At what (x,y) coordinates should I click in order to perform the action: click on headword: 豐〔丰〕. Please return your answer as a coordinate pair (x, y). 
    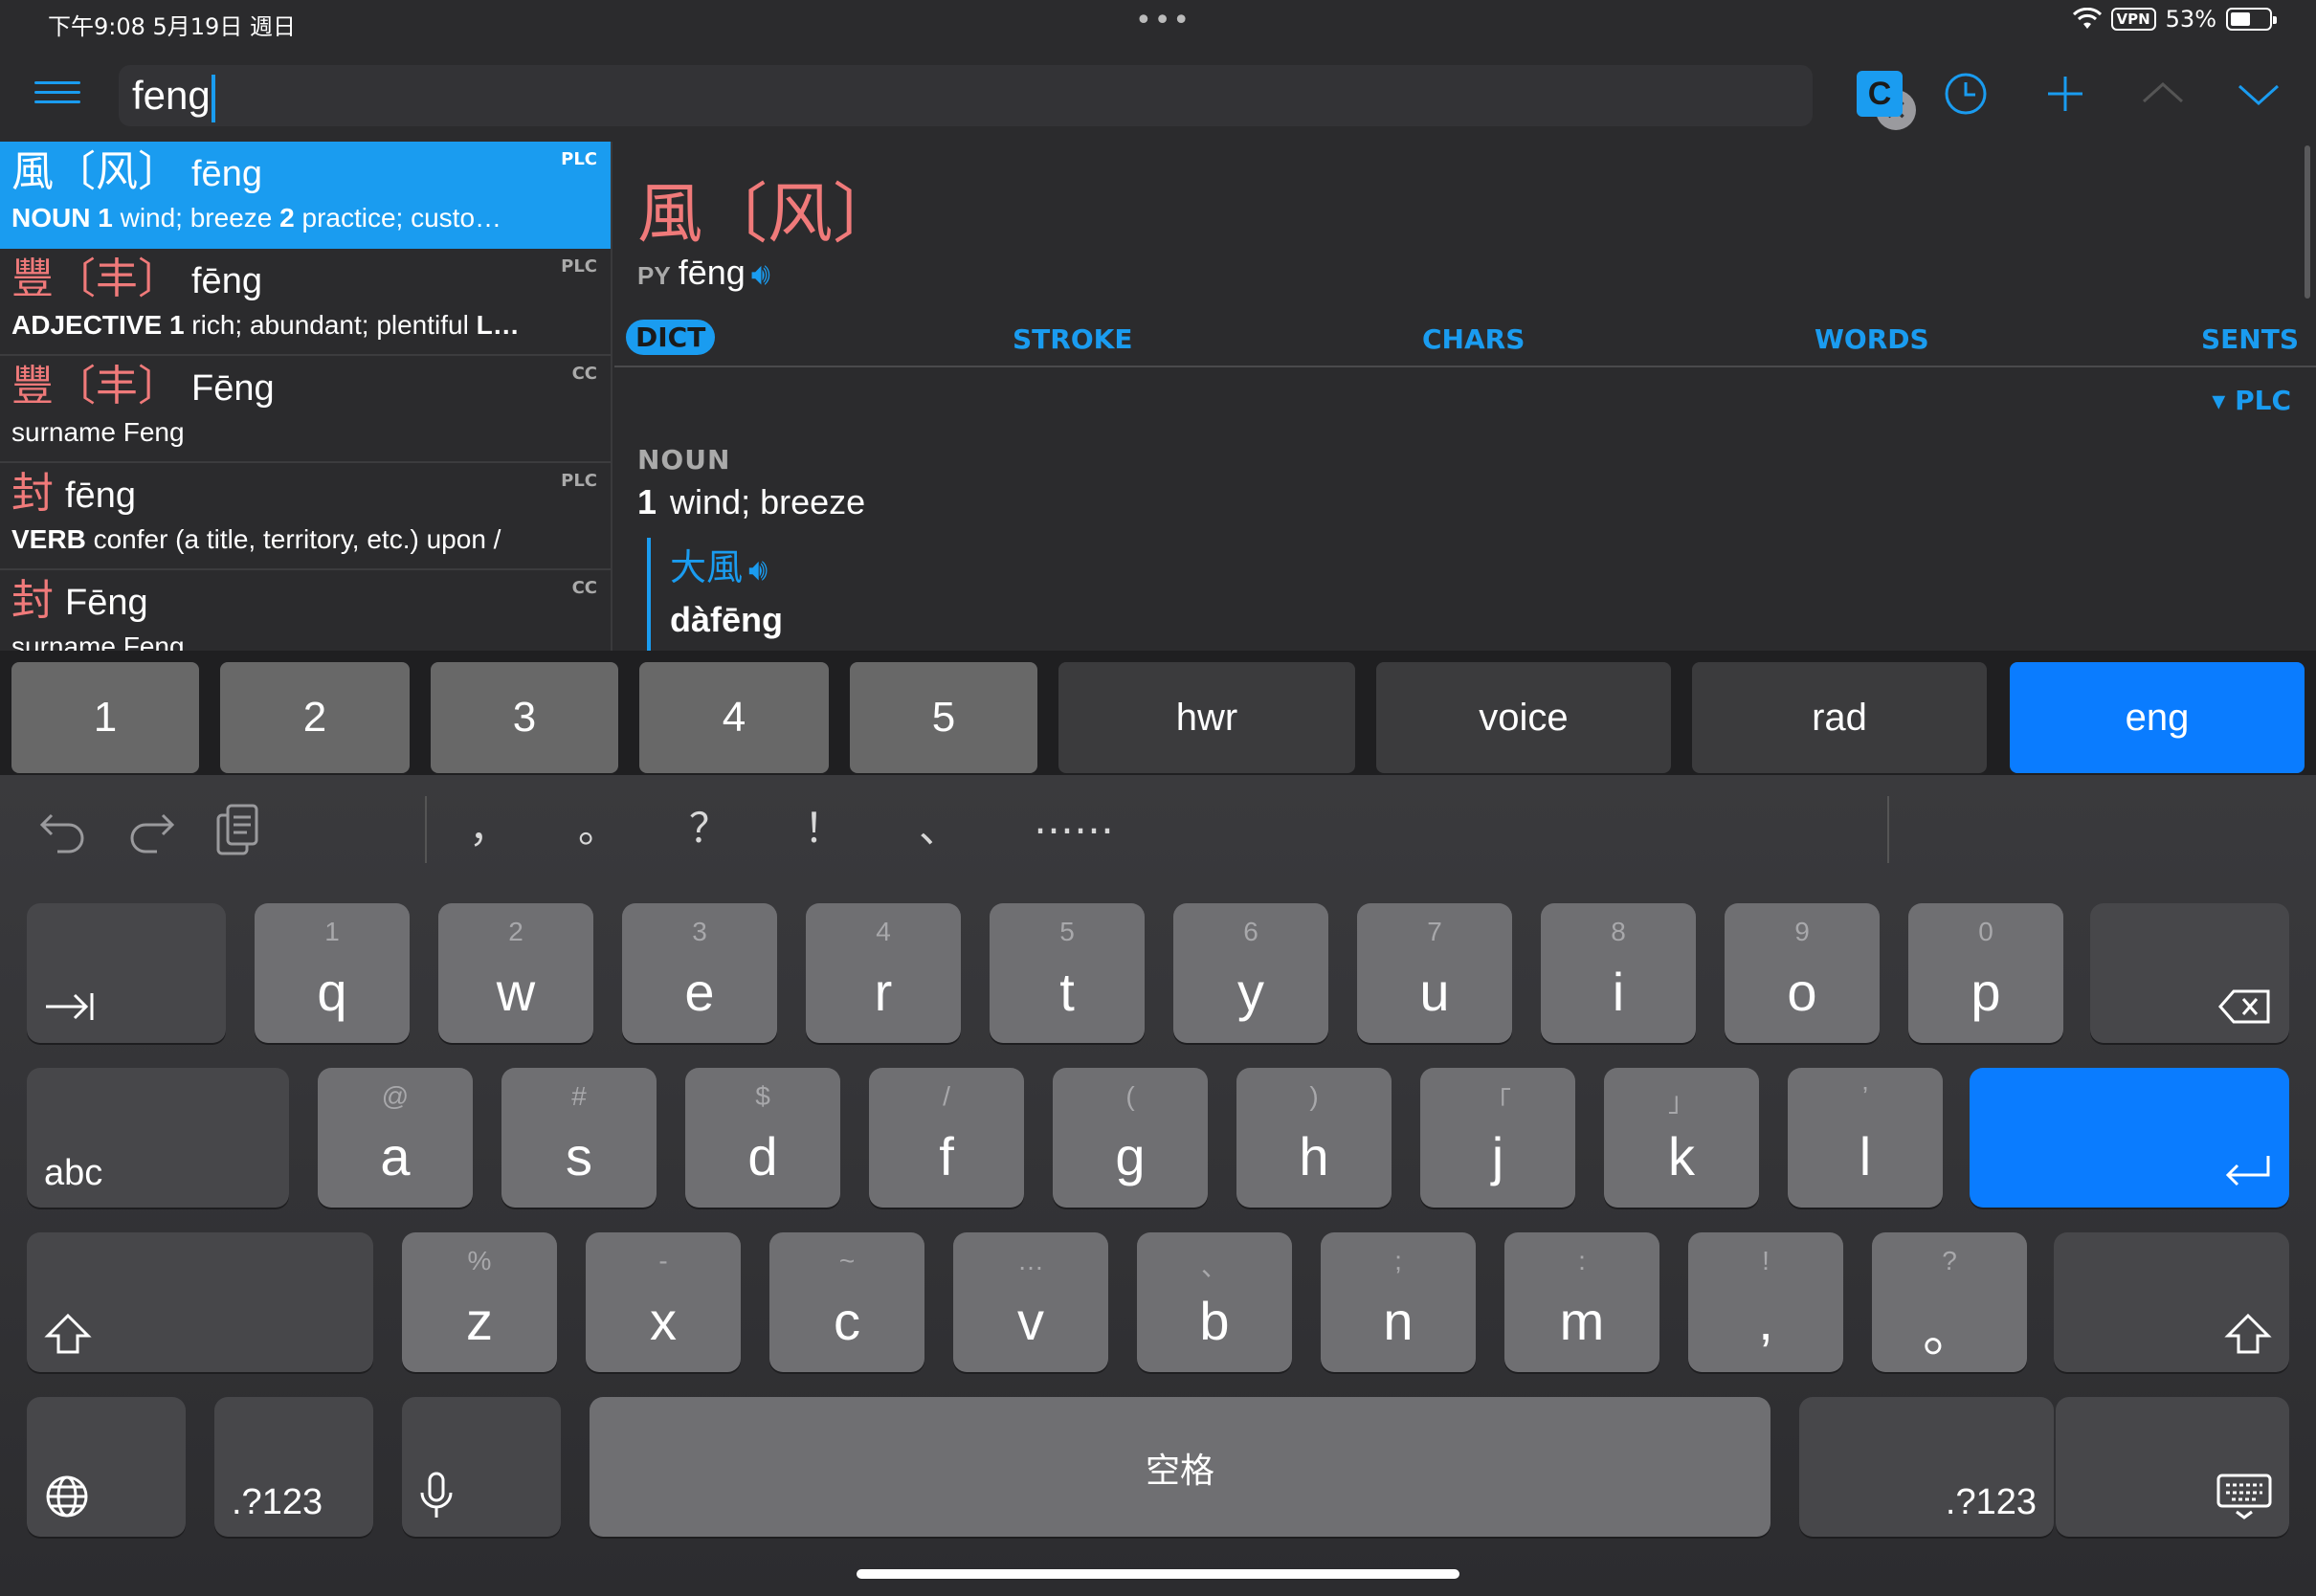
    Looking at the image, I should click on (95, 279).